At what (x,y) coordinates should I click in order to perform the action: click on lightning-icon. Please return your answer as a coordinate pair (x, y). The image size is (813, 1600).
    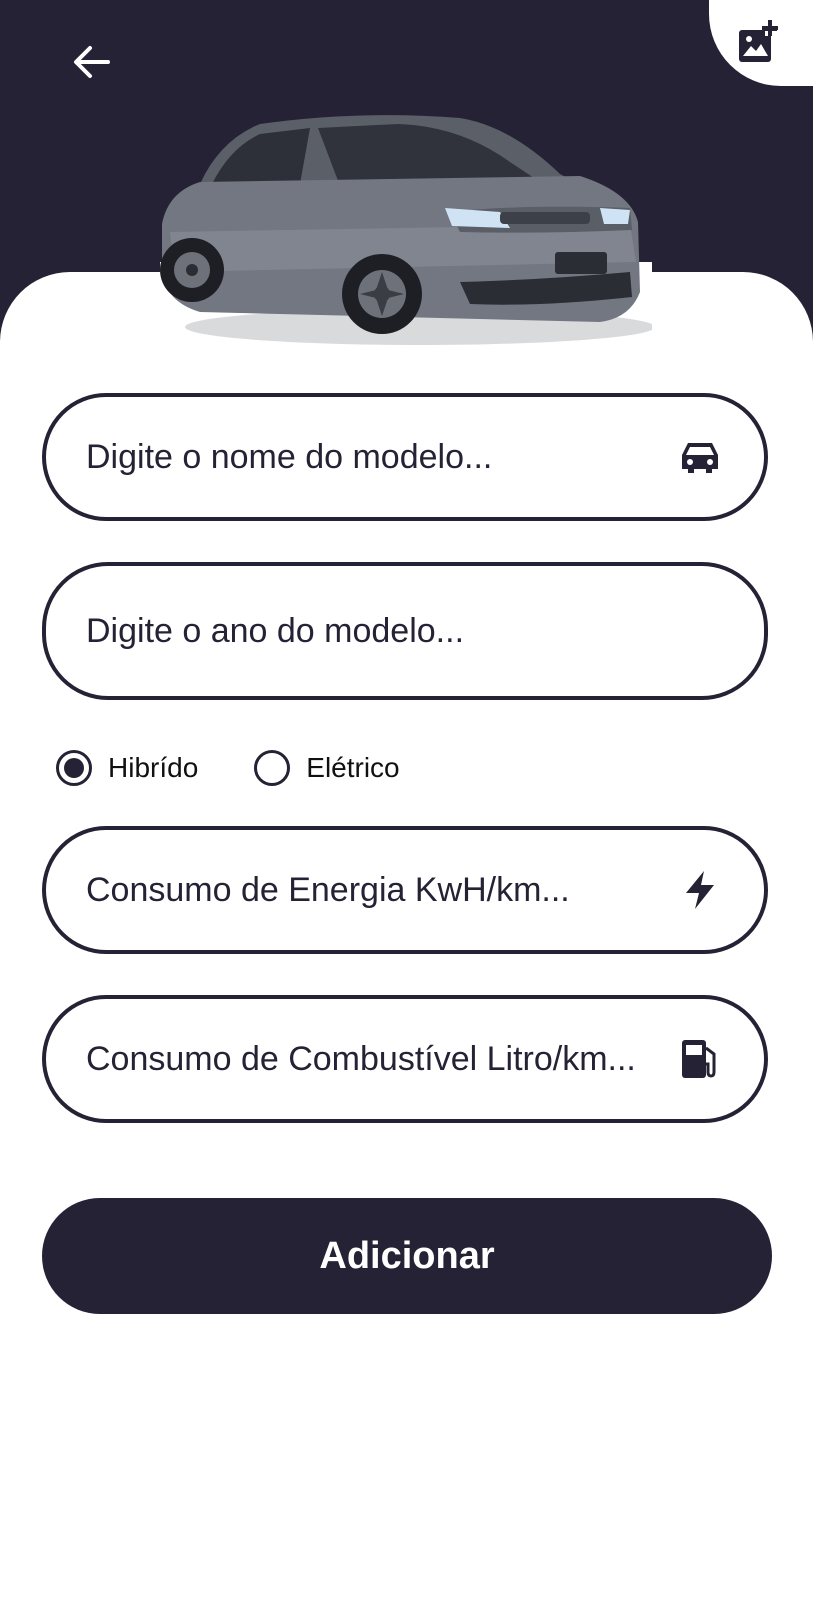
    Looking at the image, I should click on (700, 890).